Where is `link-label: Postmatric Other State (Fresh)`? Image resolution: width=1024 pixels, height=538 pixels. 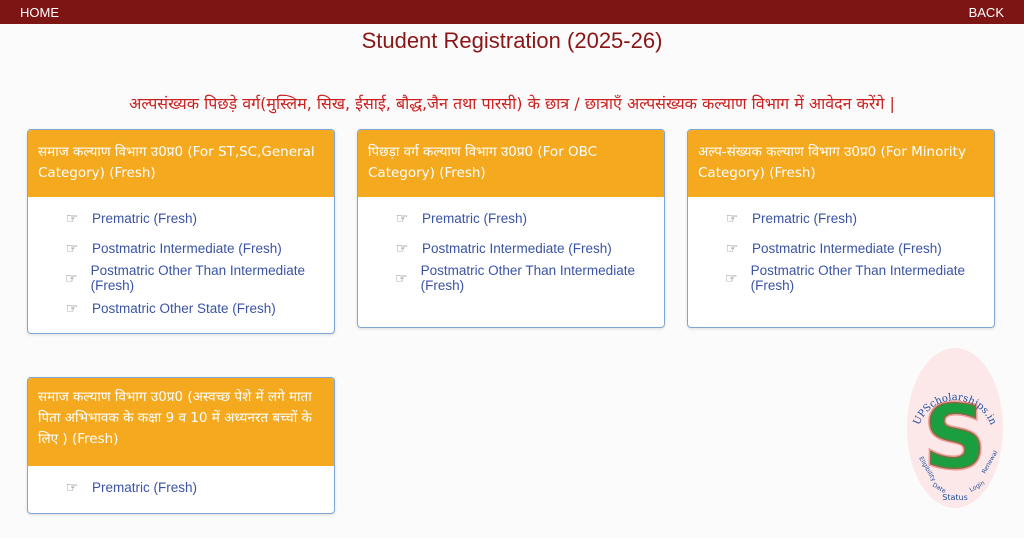
link-label: Postmatric Other State (Fresh) is located at coordinates (184, 308).